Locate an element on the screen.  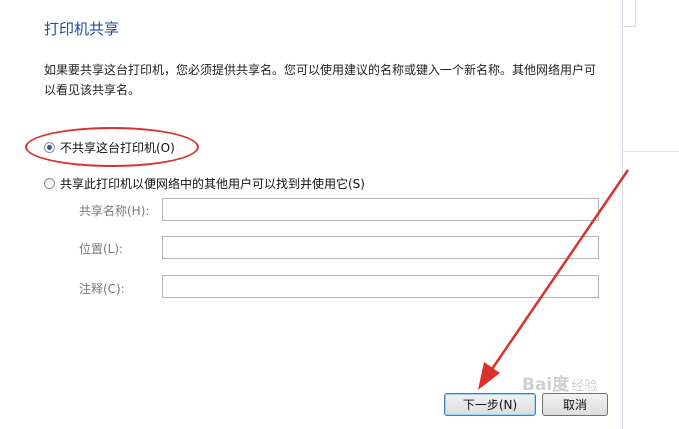
annotation-arrow-icon is located at coordinates (554, 279).